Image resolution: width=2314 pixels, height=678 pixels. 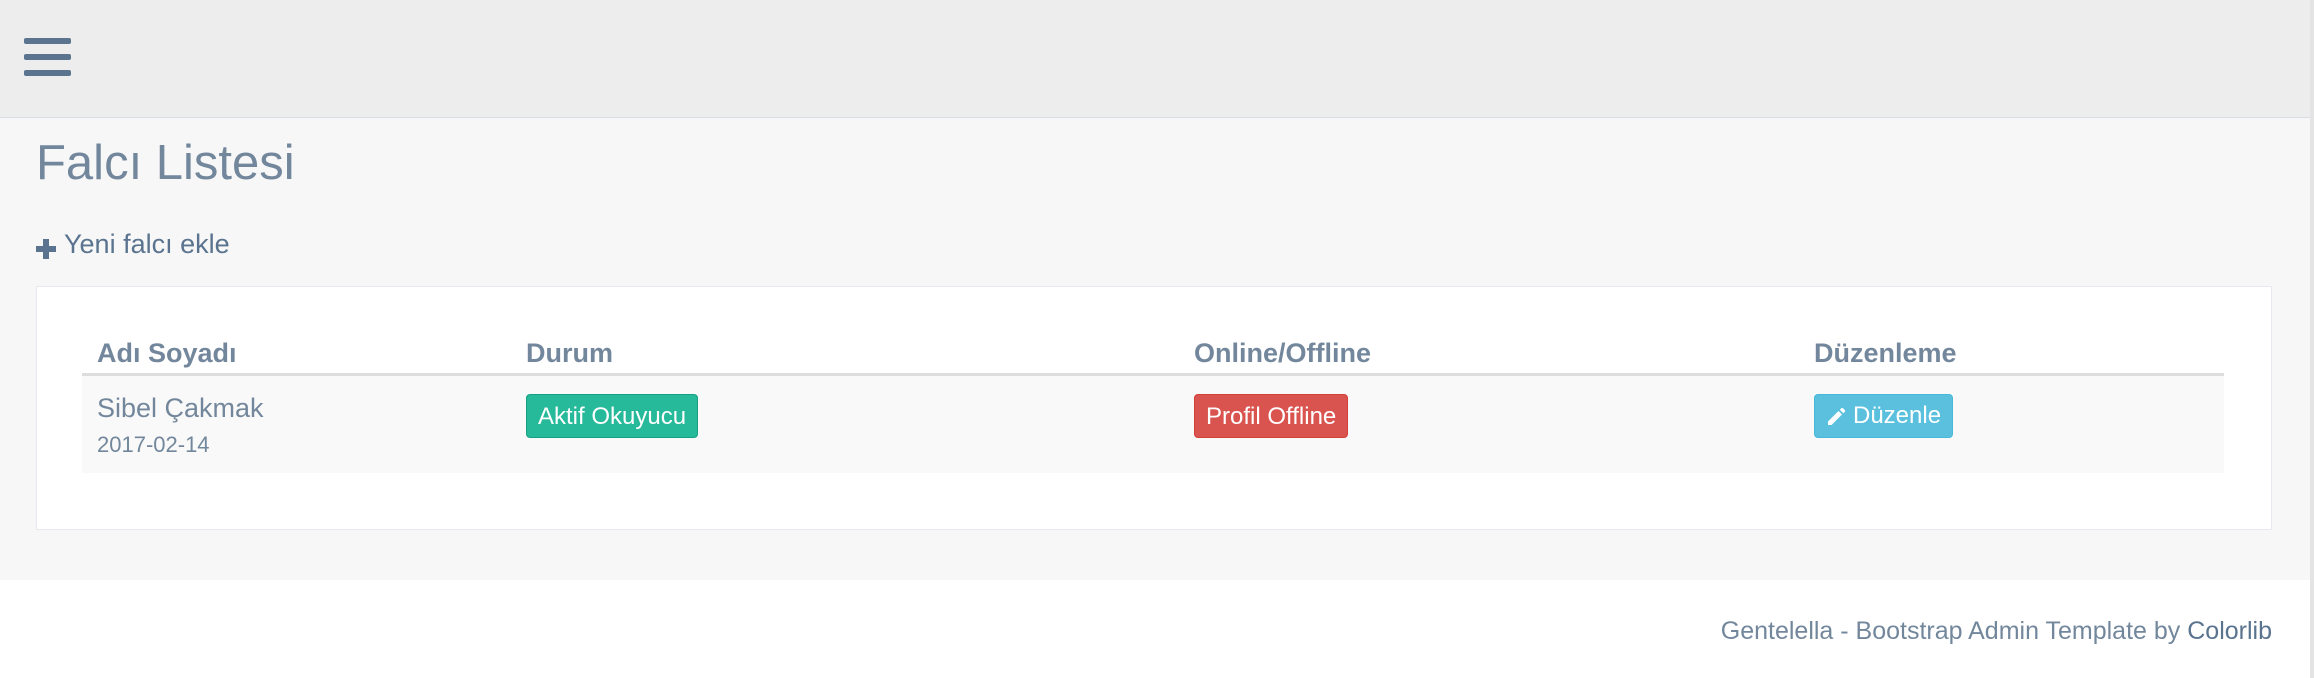 I want to click on column-header-online: Online/Offline, so click(x=1283, y=353).